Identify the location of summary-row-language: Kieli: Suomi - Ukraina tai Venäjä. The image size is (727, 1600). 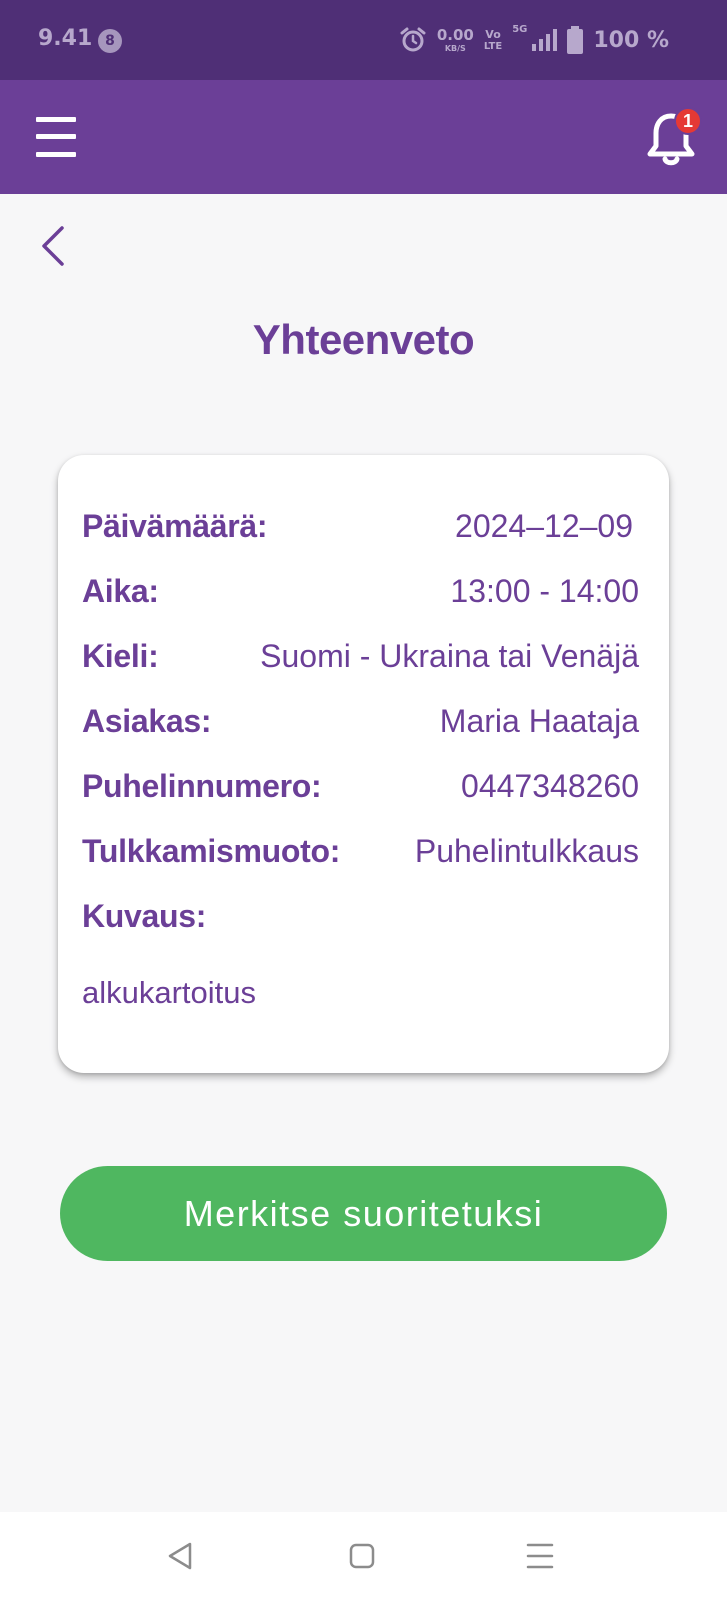
(360, 663).